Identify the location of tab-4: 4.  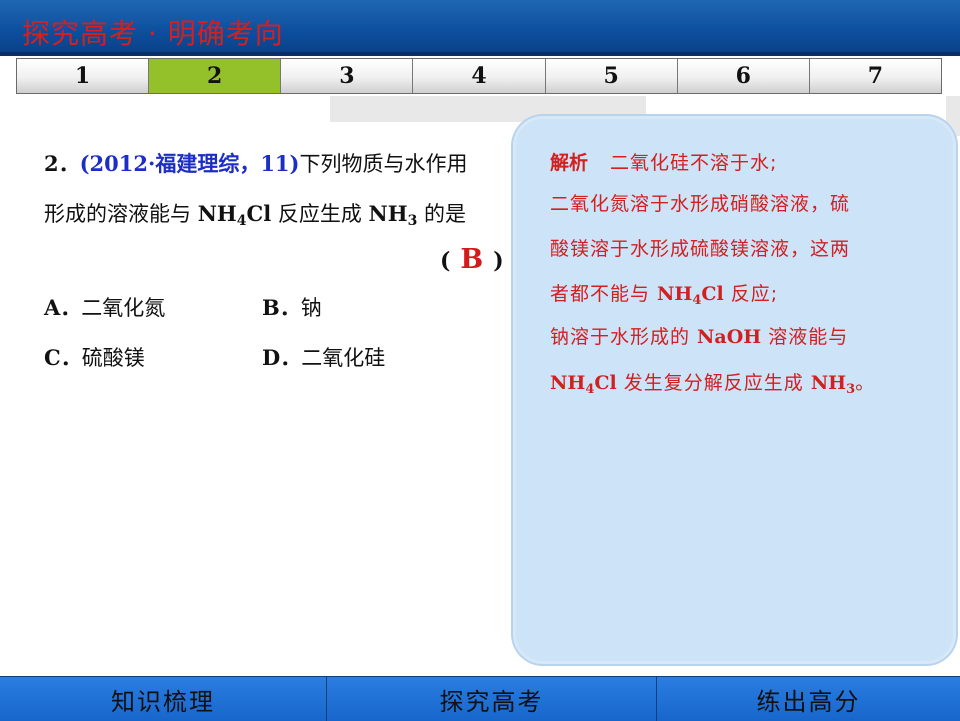
(479, 76).